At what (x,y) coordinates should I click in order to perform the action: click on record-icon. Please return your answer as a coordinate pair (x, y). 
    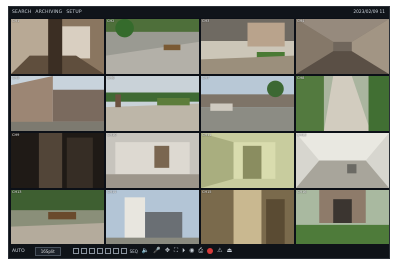
    Looking at the image, I should click on (210, 251).